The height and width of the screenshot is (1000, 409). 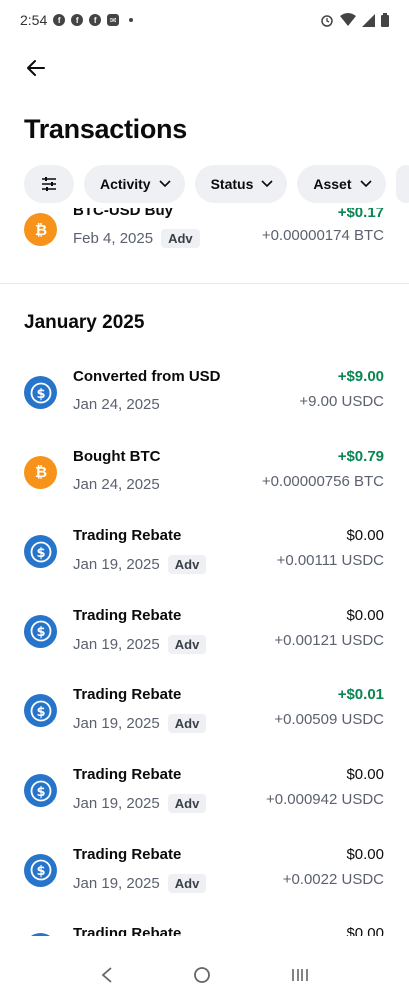 I want to click on system-navigation-bar, so click(x=204, y=975).